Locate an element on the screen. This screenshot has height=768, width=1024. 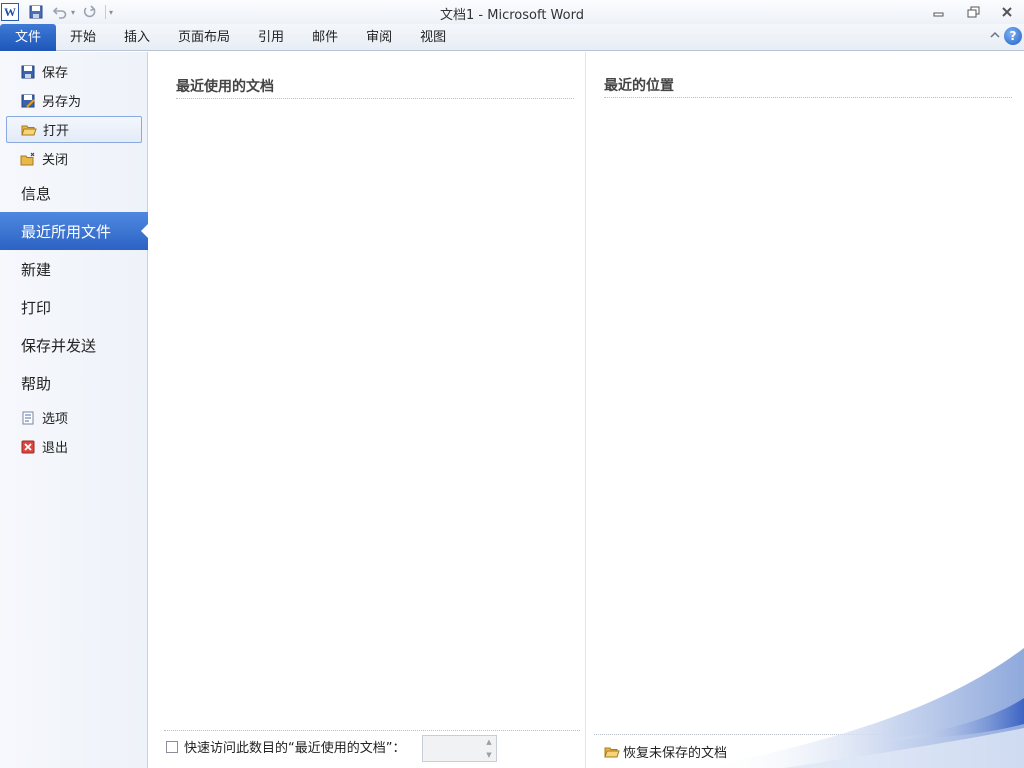
ribbon-help-area: ? is located at coordinates (1006, 36).